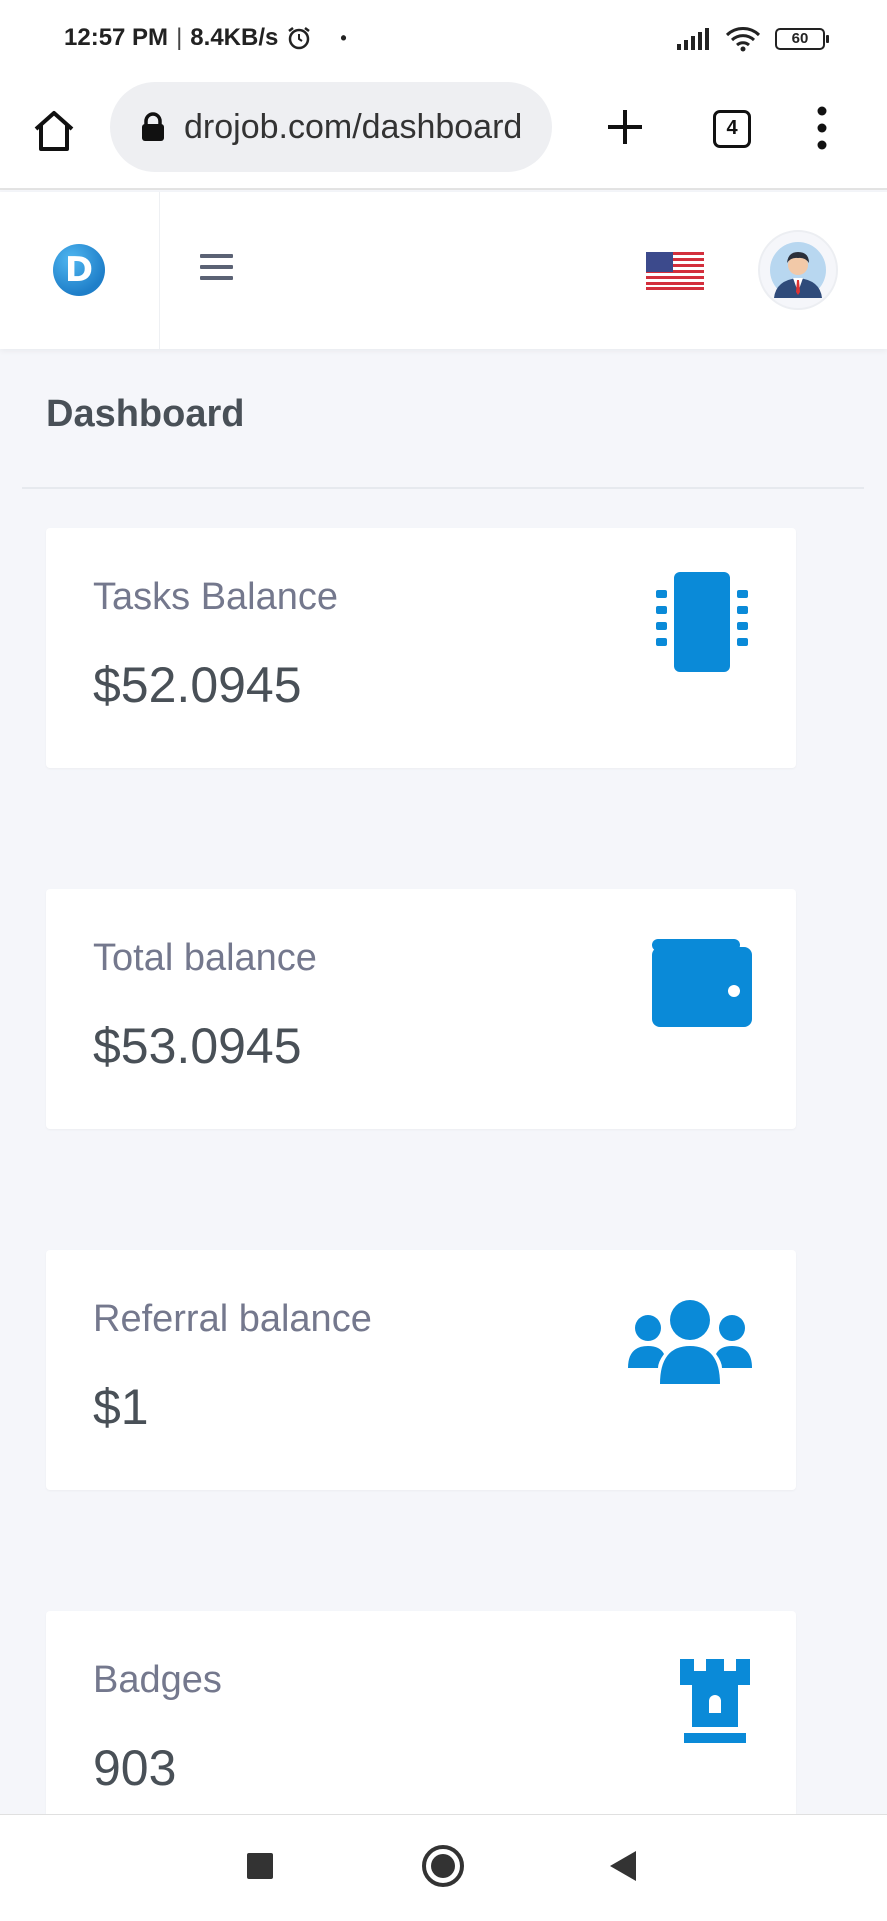  What do you see at coordinates (822, 128) in the screenshot?
I see `more-vert-icon` at bounding box center [822, 128].